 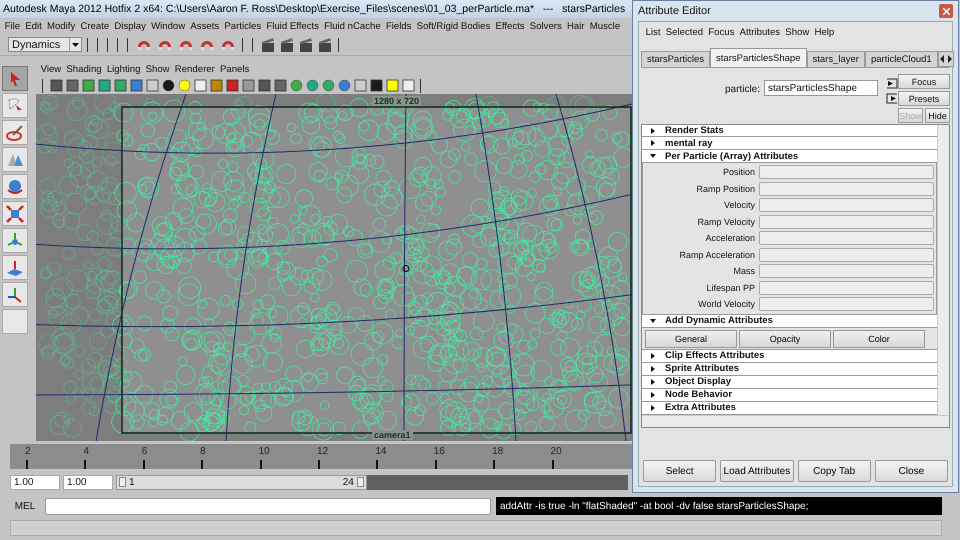 What do you see at coordinates (789, 408) in the screenshot?
I see `section-header: Extra Attributes` at bounding box center [789, 408].